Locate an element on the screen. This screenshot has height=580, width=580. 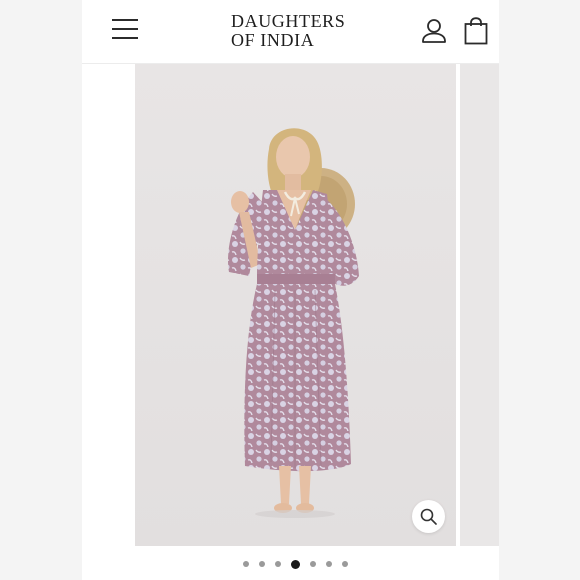
menu-button is located at coordinates (125, 29).